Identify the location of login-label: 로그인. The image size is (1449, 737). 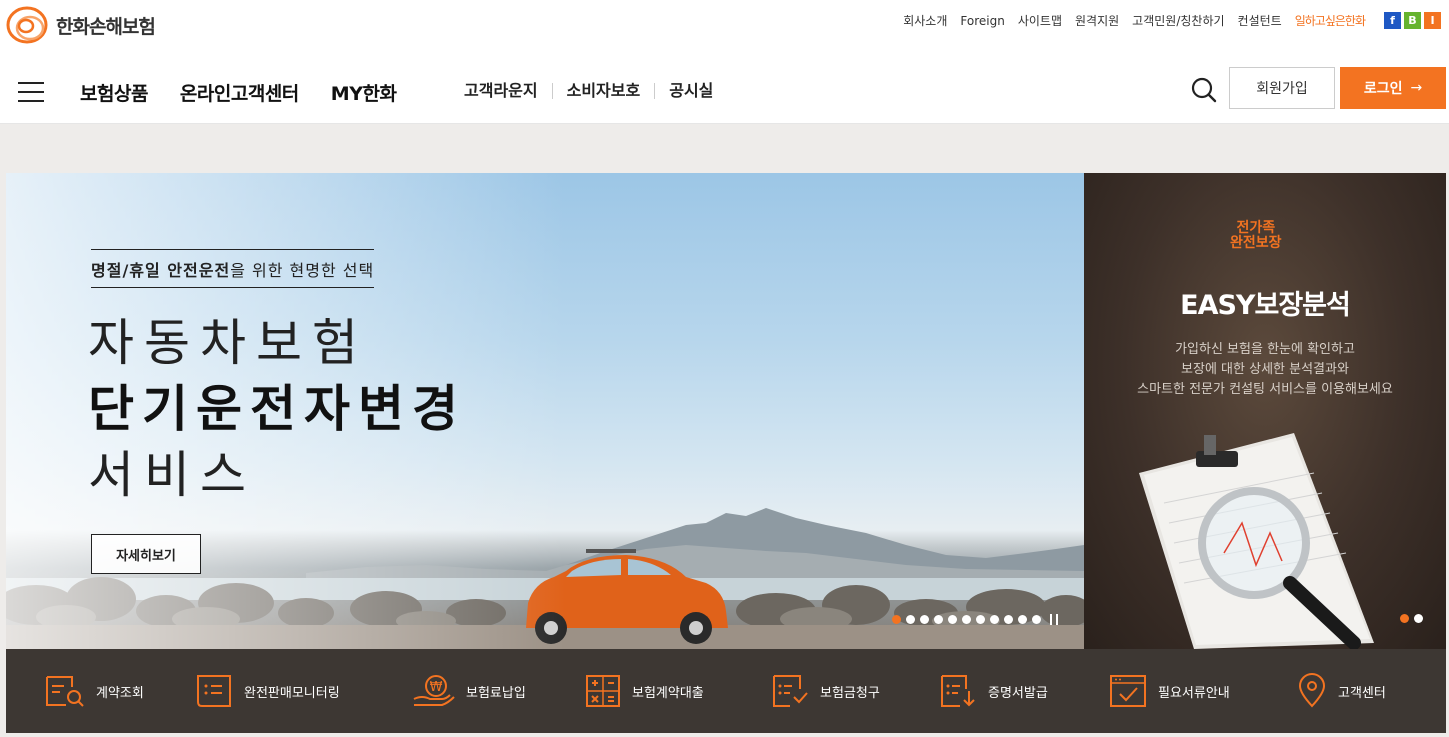
(1383, 89).